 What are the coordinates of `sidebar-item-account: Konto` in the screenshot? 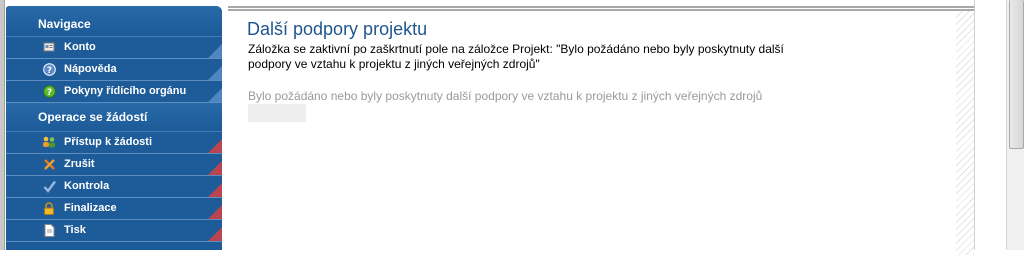 It's located at (114, 48).